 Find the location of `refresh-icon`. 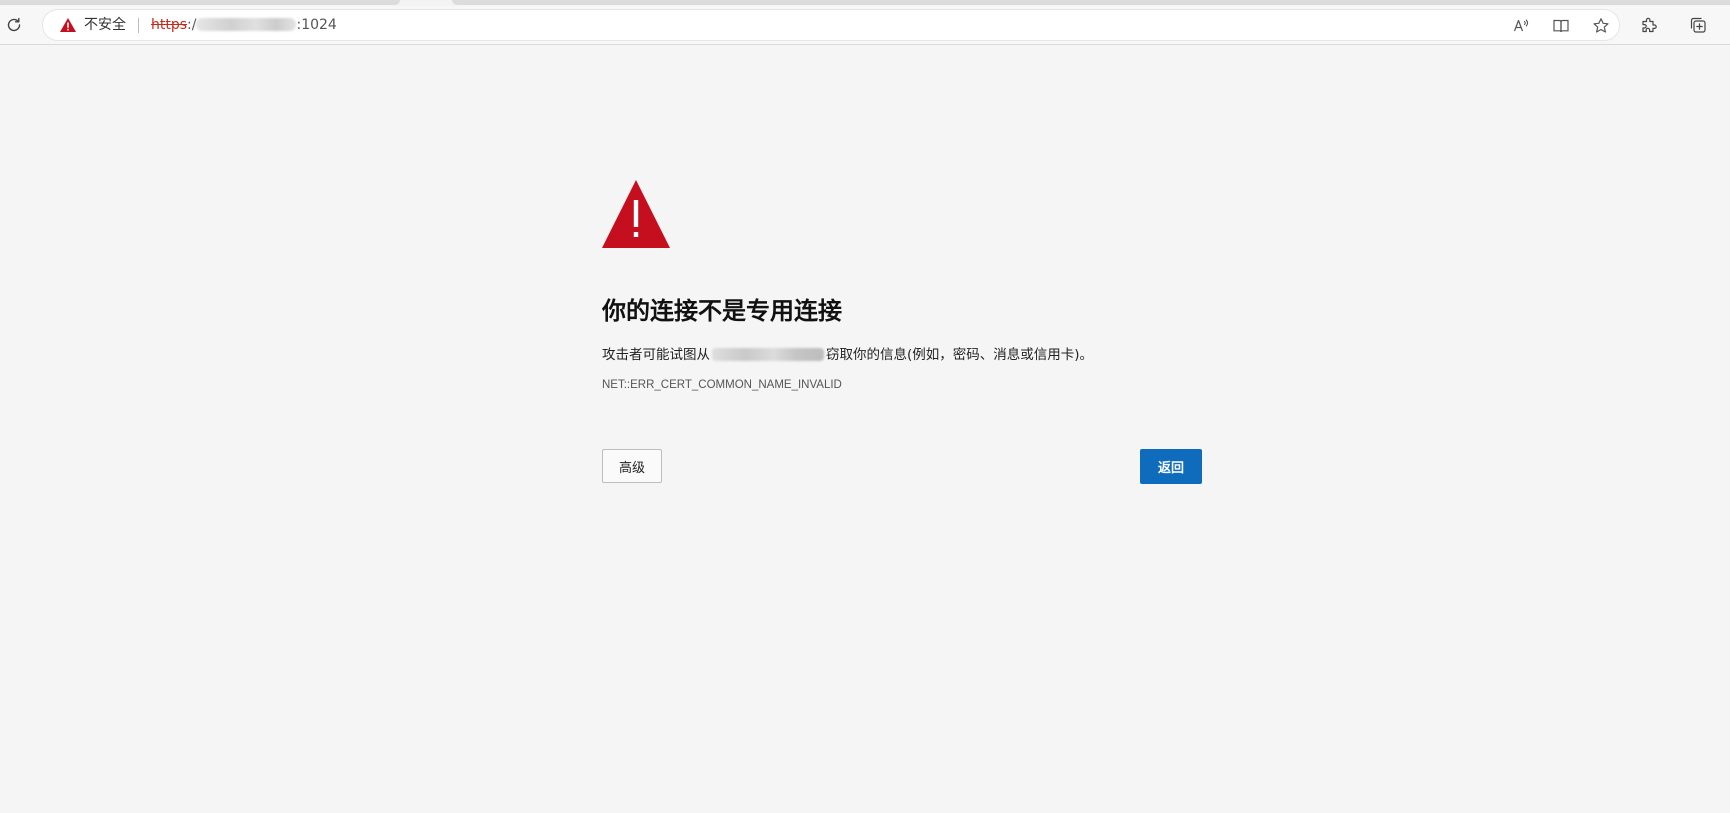

refresh-icon is located at coordinates (14, 25).